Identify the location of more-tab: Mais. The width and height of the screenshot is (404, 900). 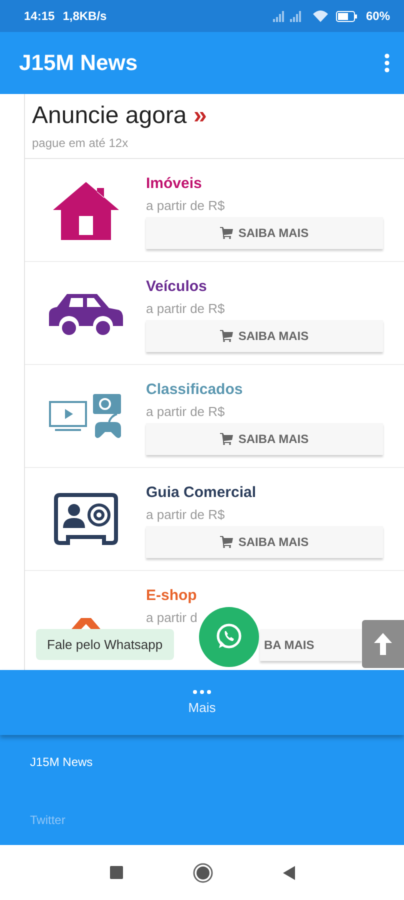
(202, 702).